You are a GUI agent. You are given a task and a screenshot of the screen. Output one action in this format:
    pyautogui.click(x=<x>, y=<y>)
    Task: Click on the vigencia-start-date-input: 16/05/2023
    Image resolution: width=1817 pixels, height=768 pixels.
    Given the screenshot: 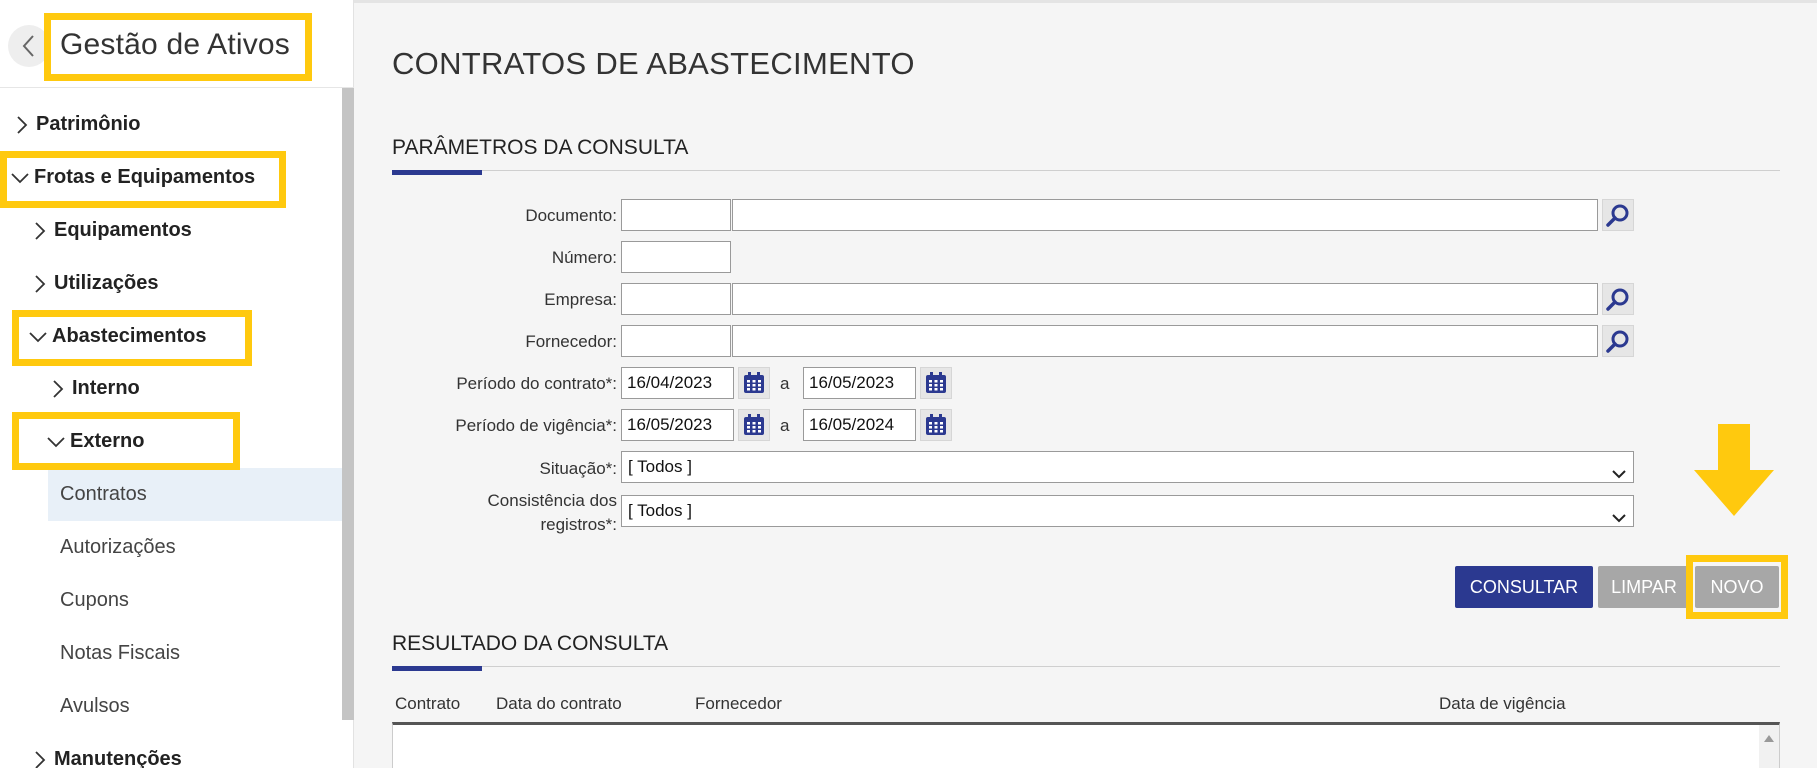 What is the action you would take?
    pyautogui.click(x=677, y=425)
    